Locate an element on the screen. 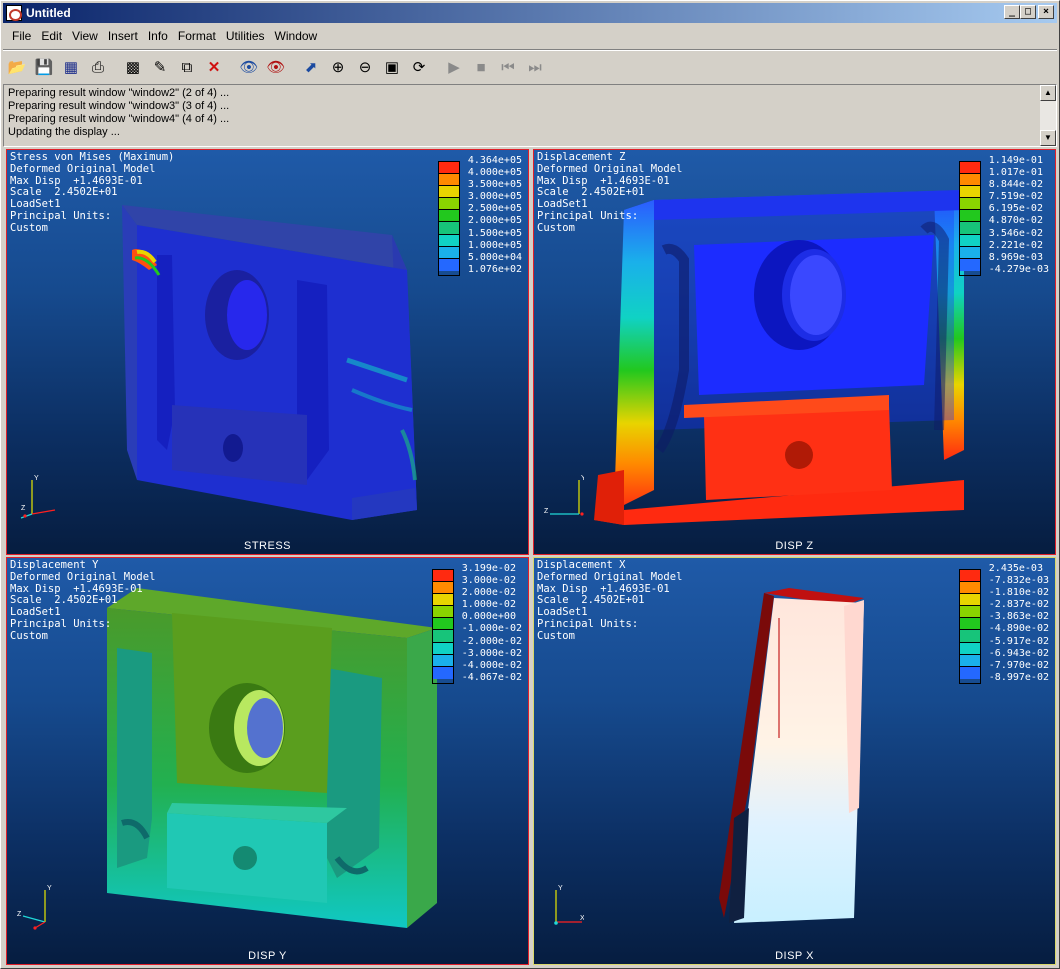  menu-insert: Insert is located at coordinates (123, 36).